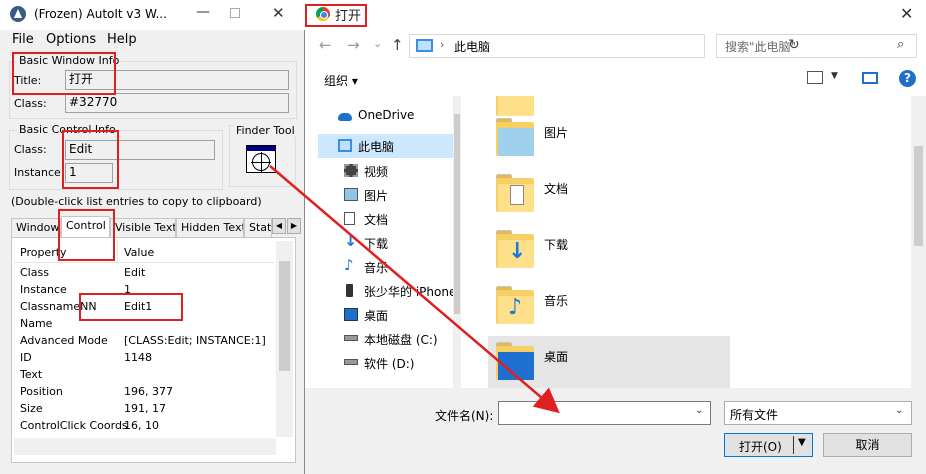 Image resolution: width=926 pixels, height=474 pixels. What do you see at coordinates (615, 15) in the screenshot?
I see `dialog-titlebar: 打开 ✕` at bounding box center [615, 15].